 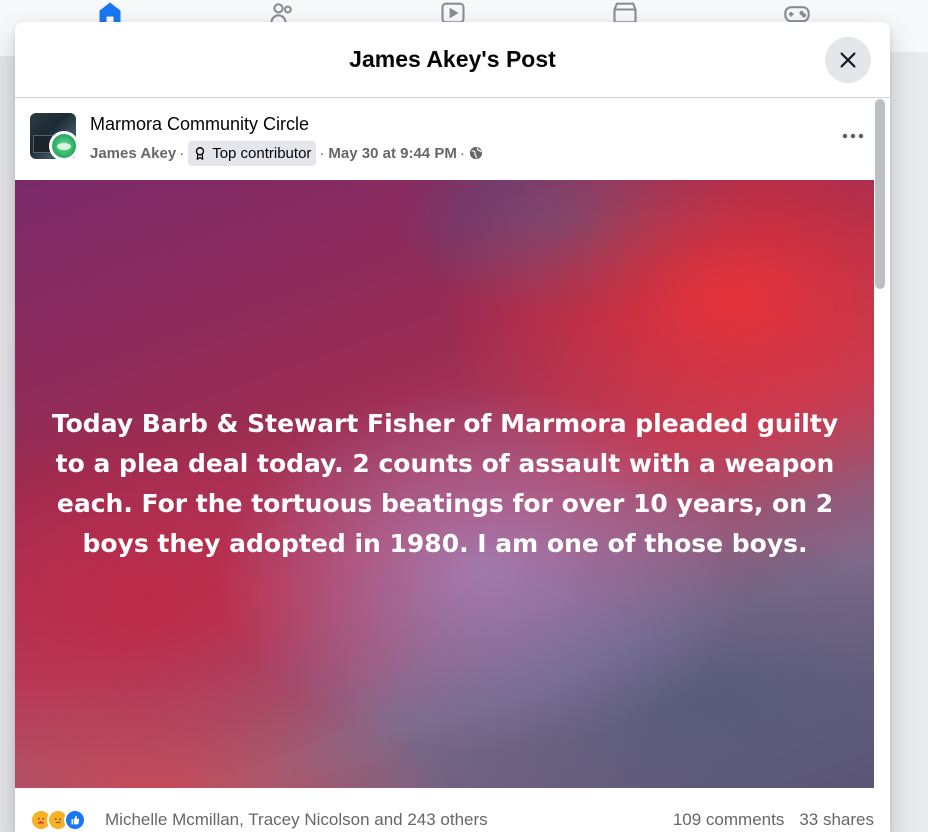 I want to click on like-icon, so click(x=75, y=820).